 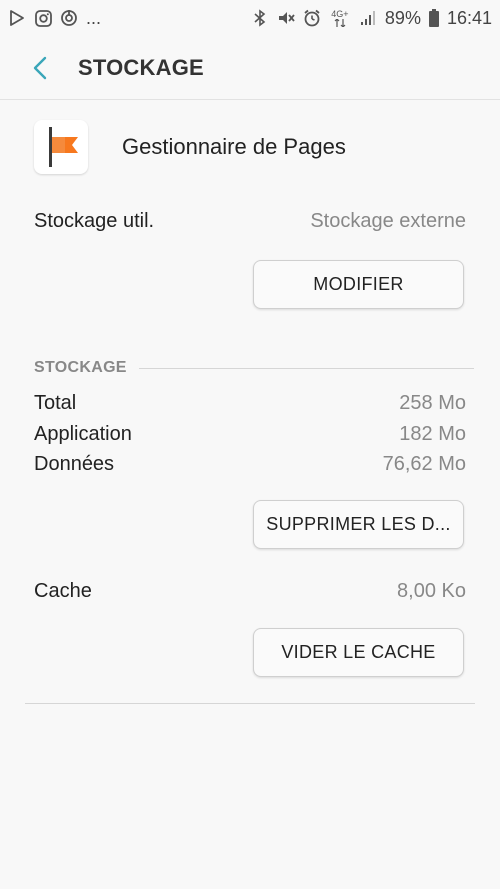 What do you see at coordinates (17, 18) in the screenshot?
I see `play-store-icon` at bounding box center [17, 18].